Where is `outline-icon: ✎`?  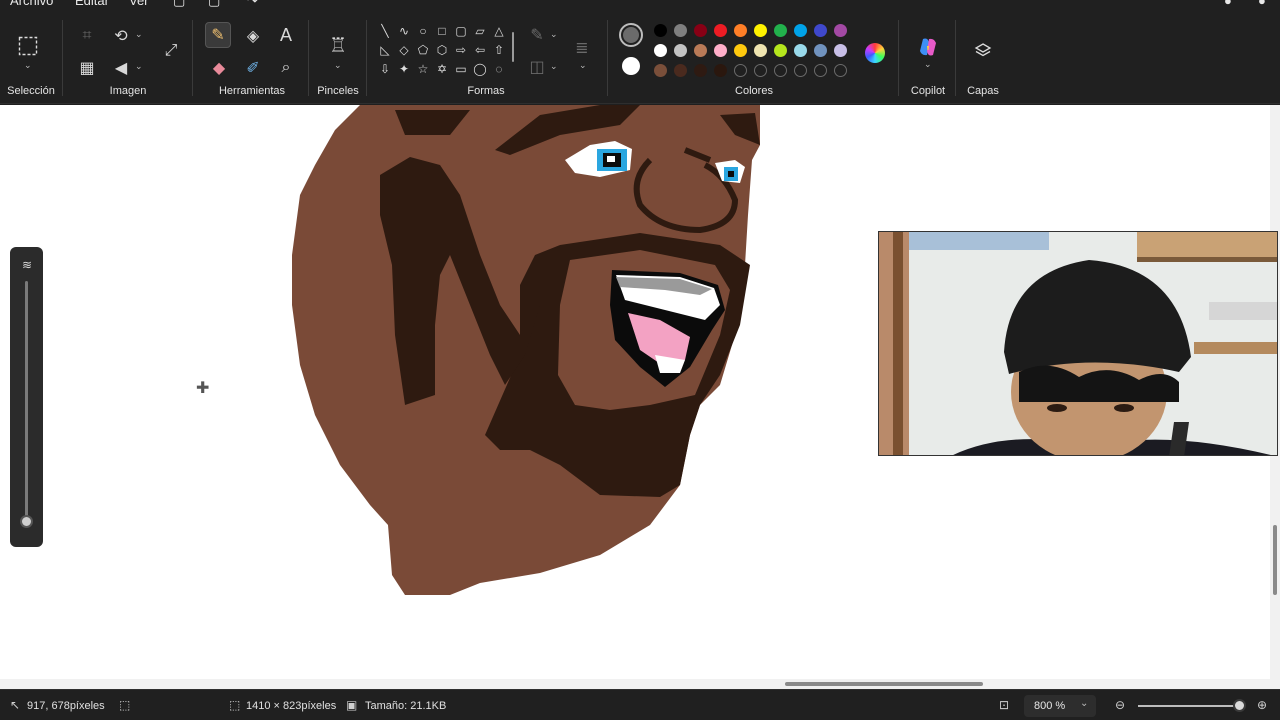
outline-icon: ✎ is located at coordinates (537, 35).